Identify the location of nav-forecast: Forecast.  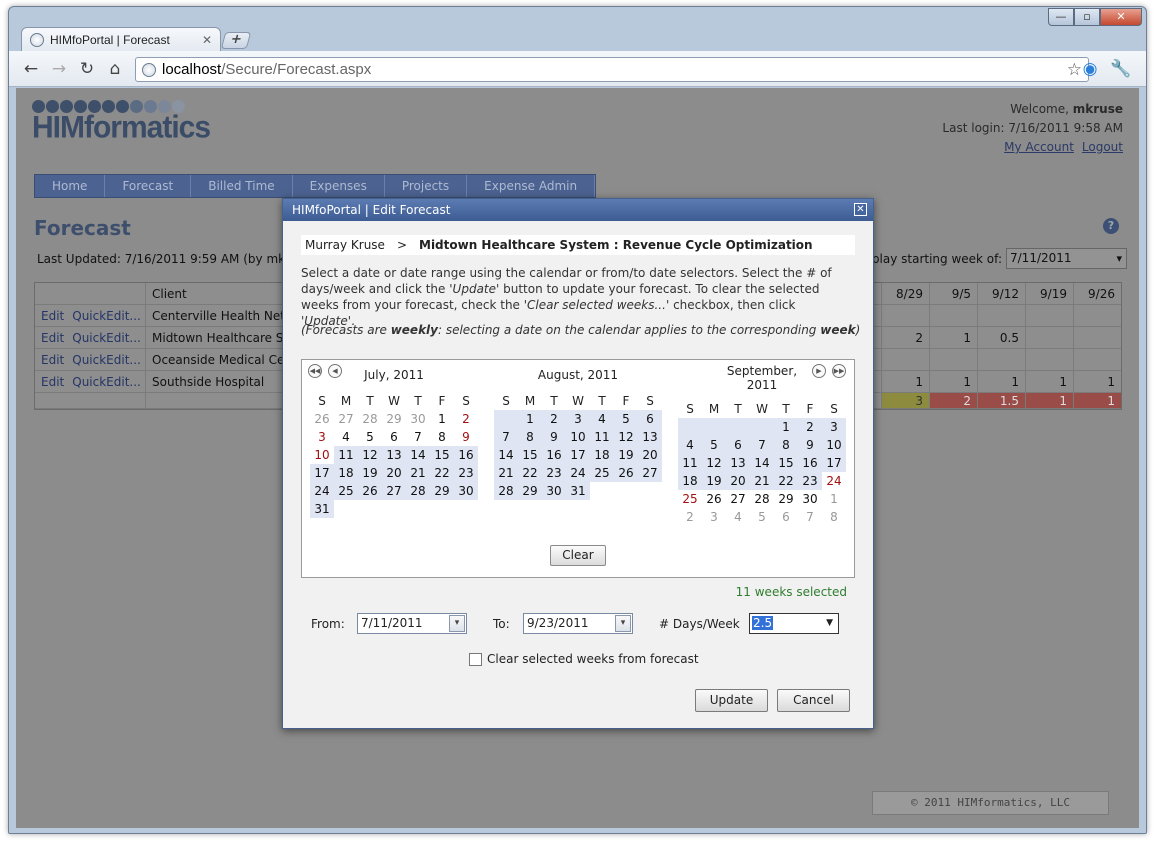
(148, 186).